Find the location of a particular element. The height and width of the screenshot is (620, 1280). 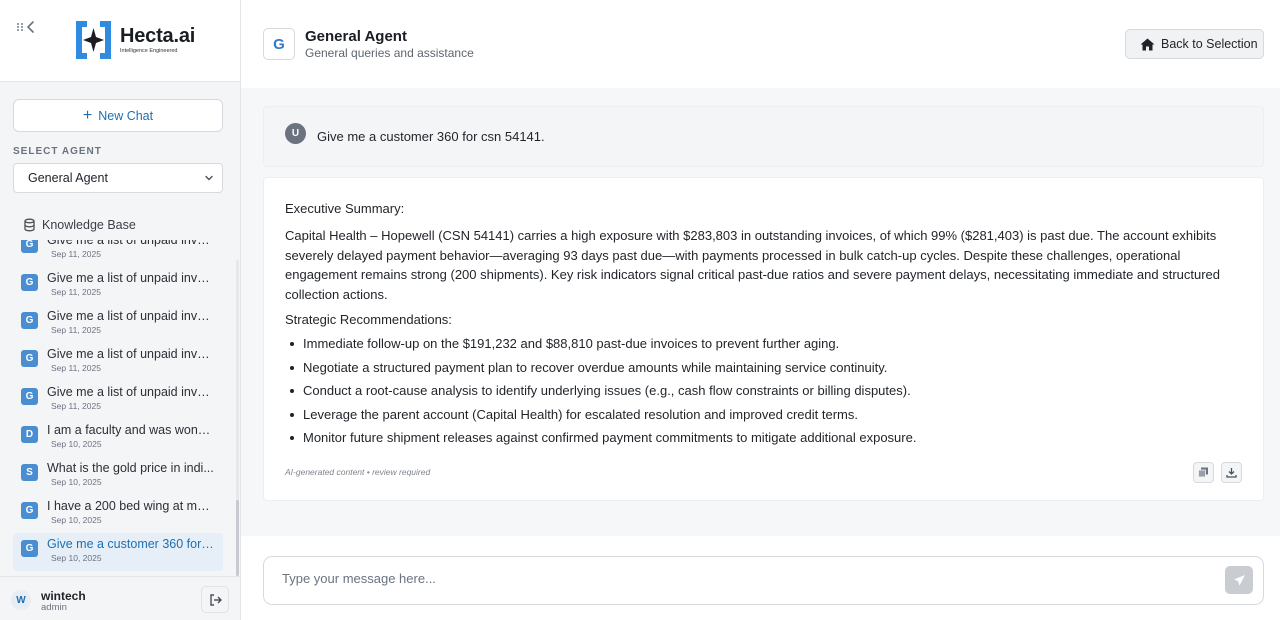

download-button is located at coordinates (1231, 472).